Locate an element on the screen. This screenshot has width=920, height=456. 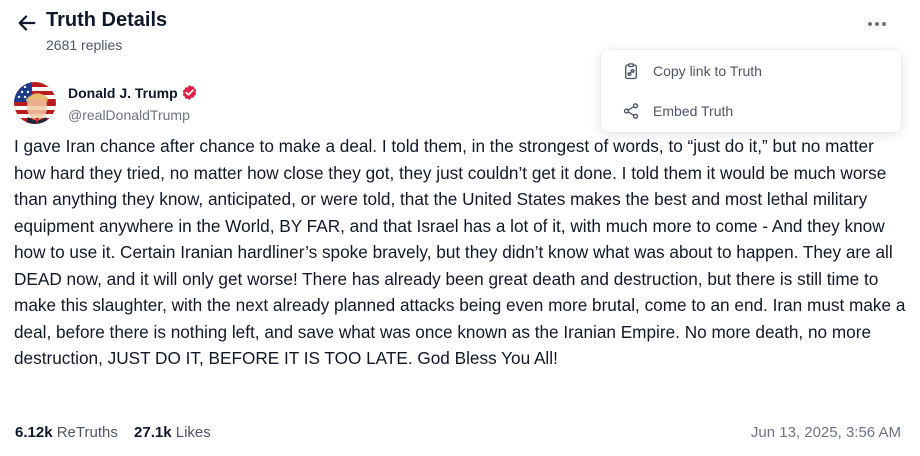
share-nodes-icon is located at coordinates (631, 111).